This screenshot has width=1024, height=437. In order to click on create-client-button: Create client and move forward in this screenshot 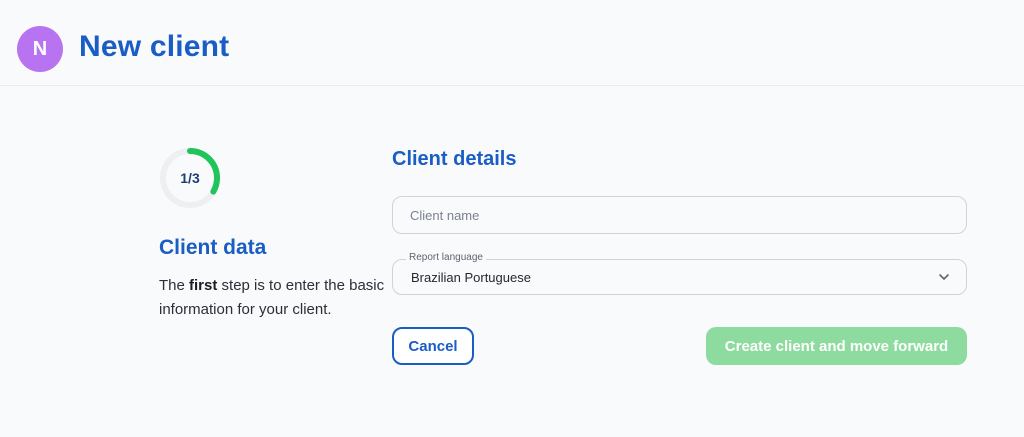, I will do `click(836, 346)`.